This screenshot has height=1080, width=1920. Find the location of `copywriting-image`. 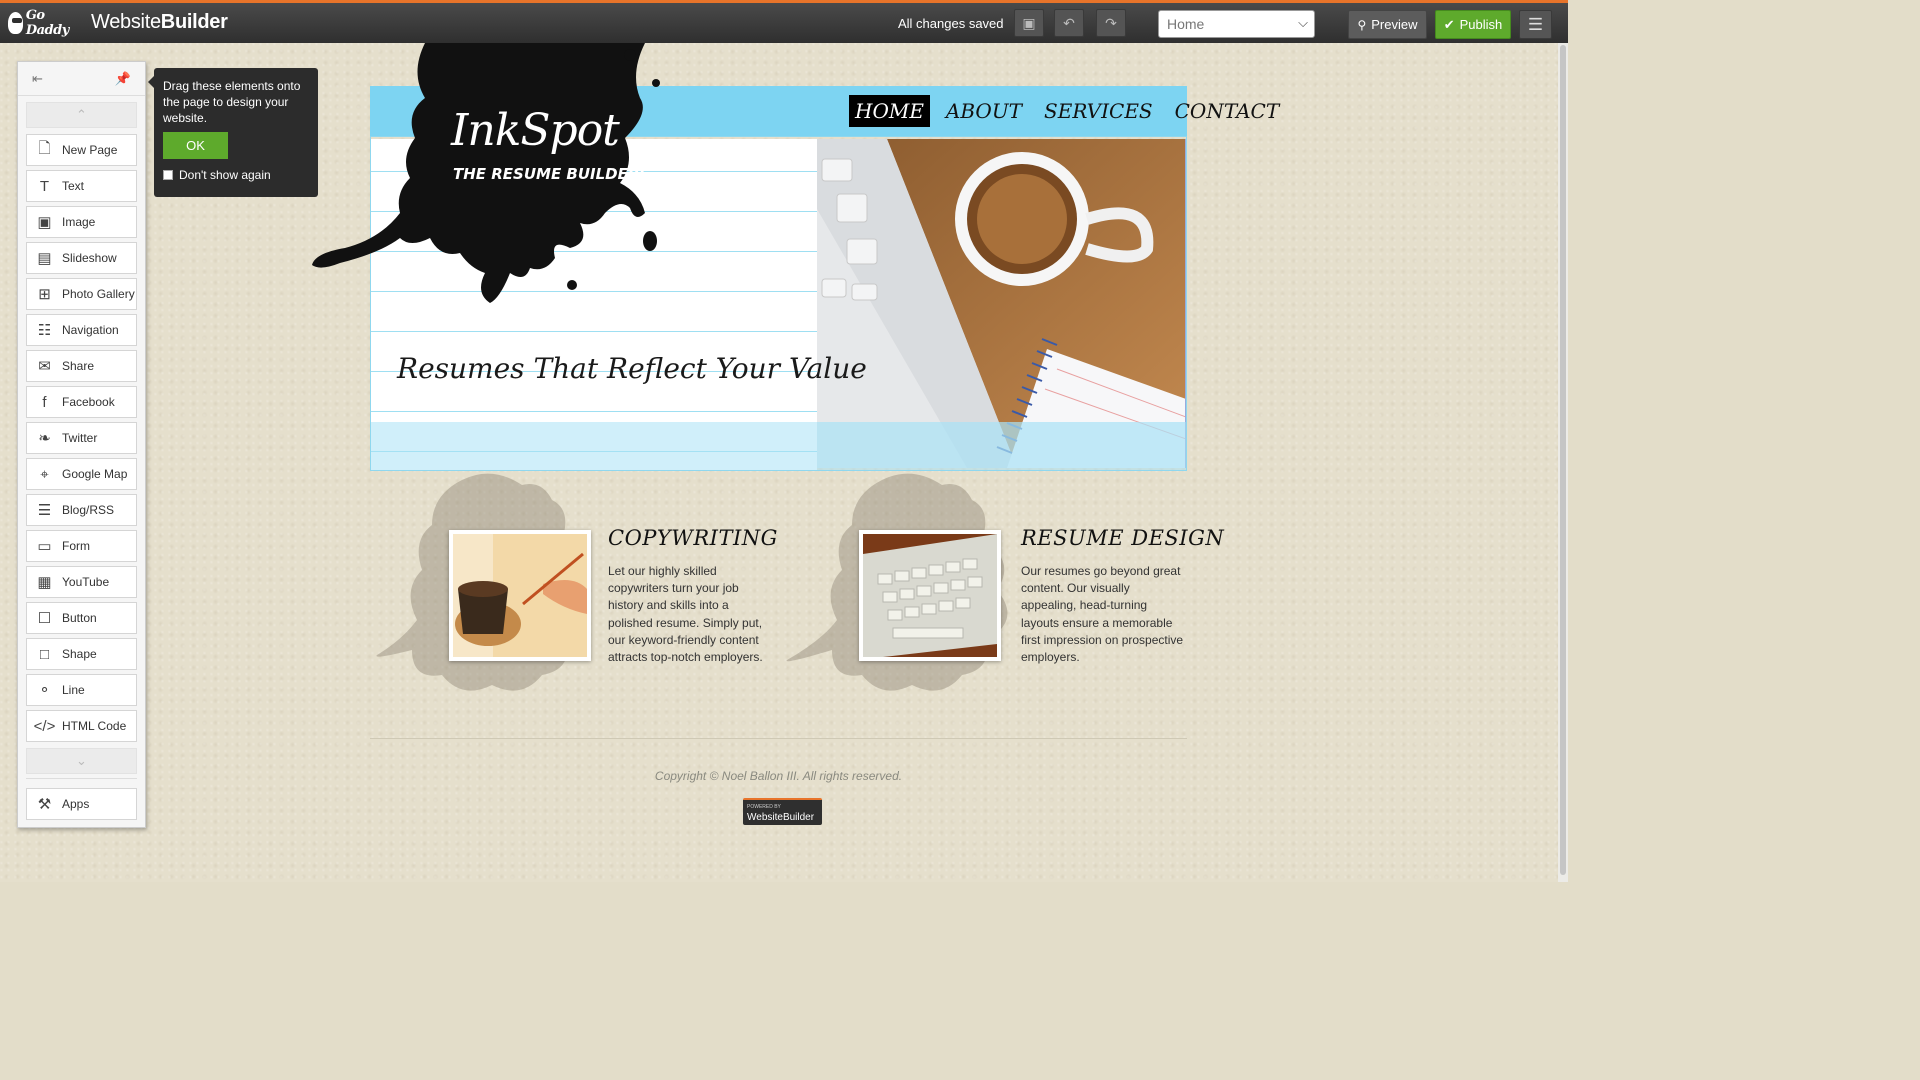

copywriting-image is located at coordinates (520, 595).